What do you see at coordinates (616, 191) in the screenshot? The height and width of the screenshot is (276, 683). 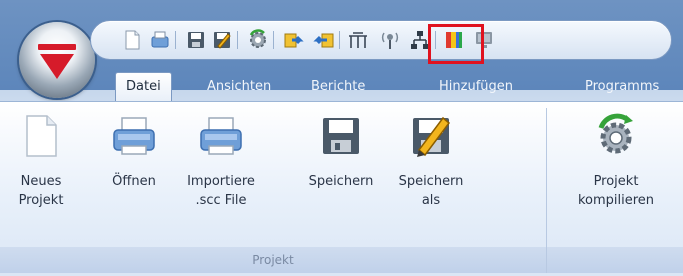 I see `compile-project-label: Projekt kompilieren` at bounding box center [616, 191].